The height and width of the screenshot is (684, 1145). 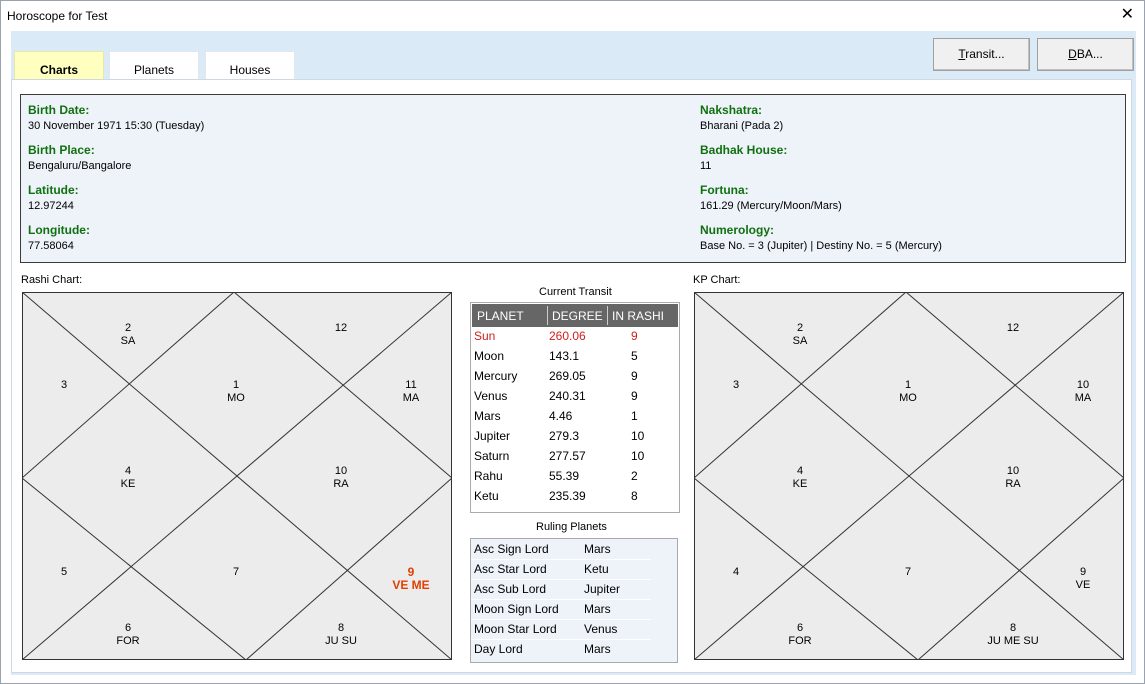 What do you see at coordinates (52, 280) in the screenshot?
I see `rashi-chart-caption: Rashi Chart:` at bounding box center [52, 280].